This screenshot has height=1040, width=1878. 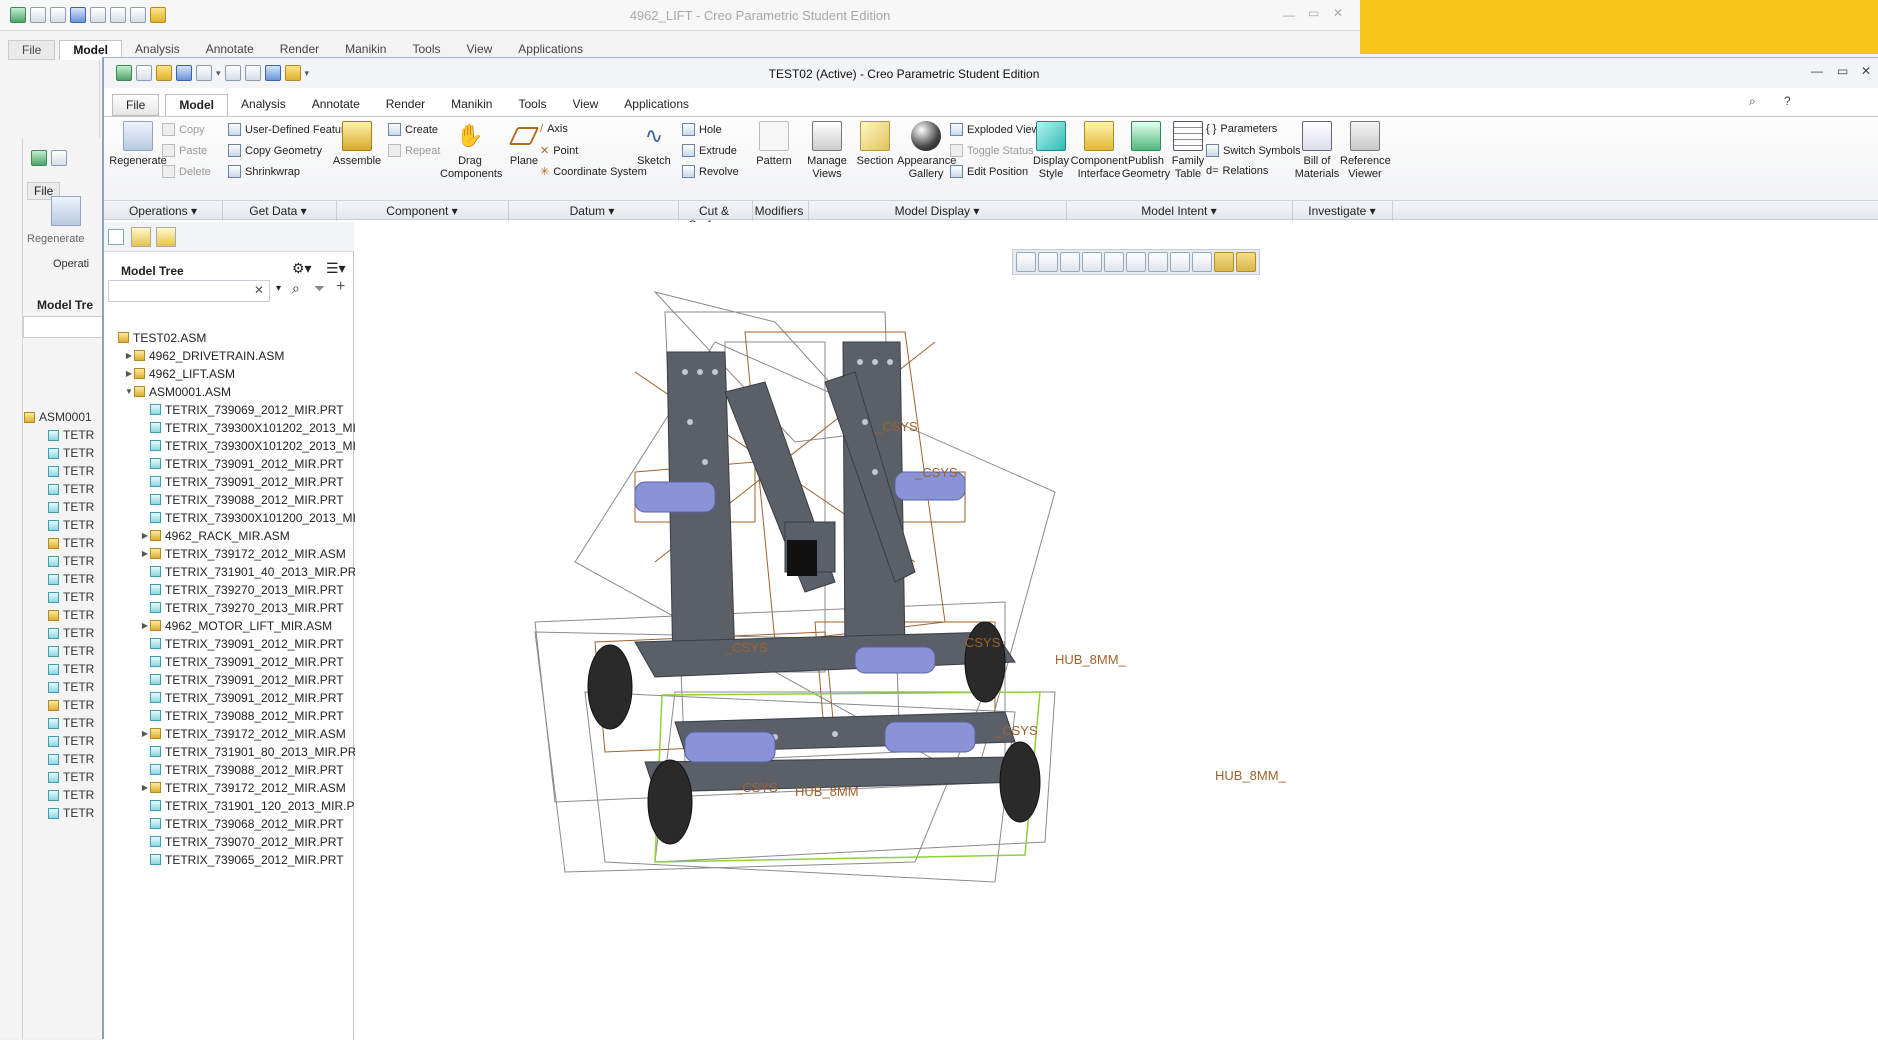 What do you see at coordinates (296, 288) in the screenshot?
I see `find-icon: ⌕` at bounding box center [296, 288].